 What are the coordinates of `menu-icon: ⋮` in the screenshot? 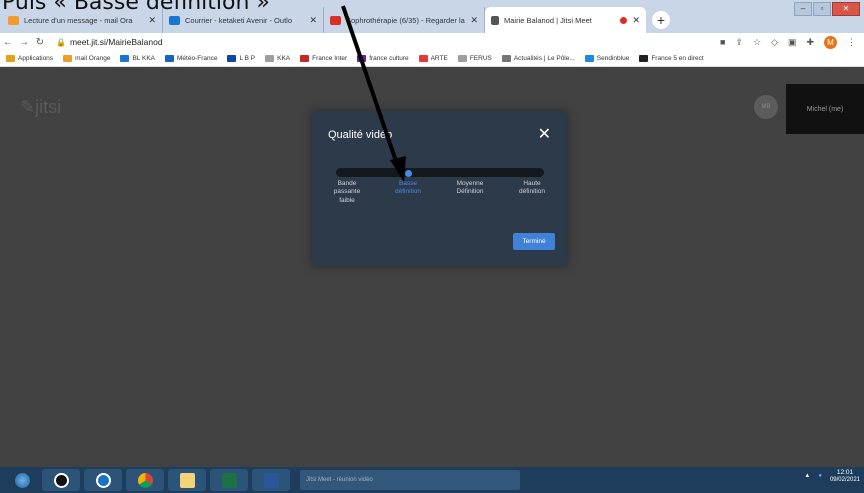 It's located at (851, 42).